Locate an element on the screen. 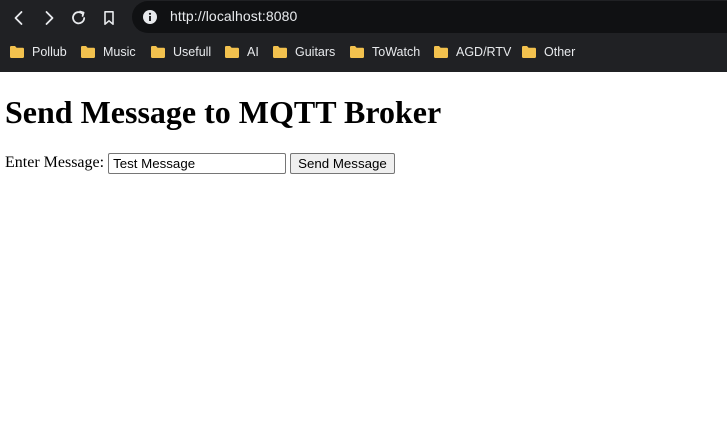 The image size is (727, 448). reload-button is located at coordinates (79, 18).